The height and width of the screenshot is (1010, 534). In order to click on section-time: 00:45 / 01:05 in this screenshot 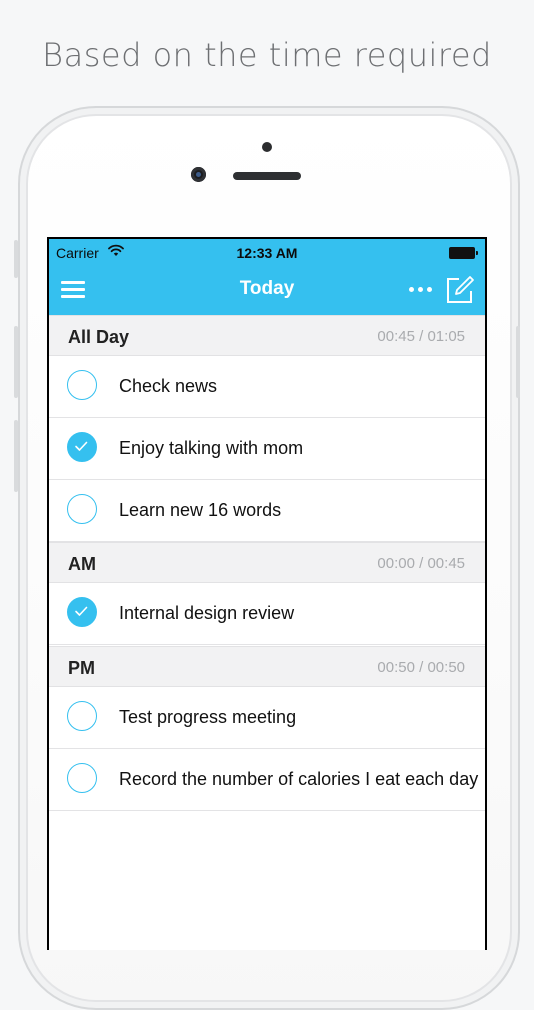, I will do `click(421, 336)`.